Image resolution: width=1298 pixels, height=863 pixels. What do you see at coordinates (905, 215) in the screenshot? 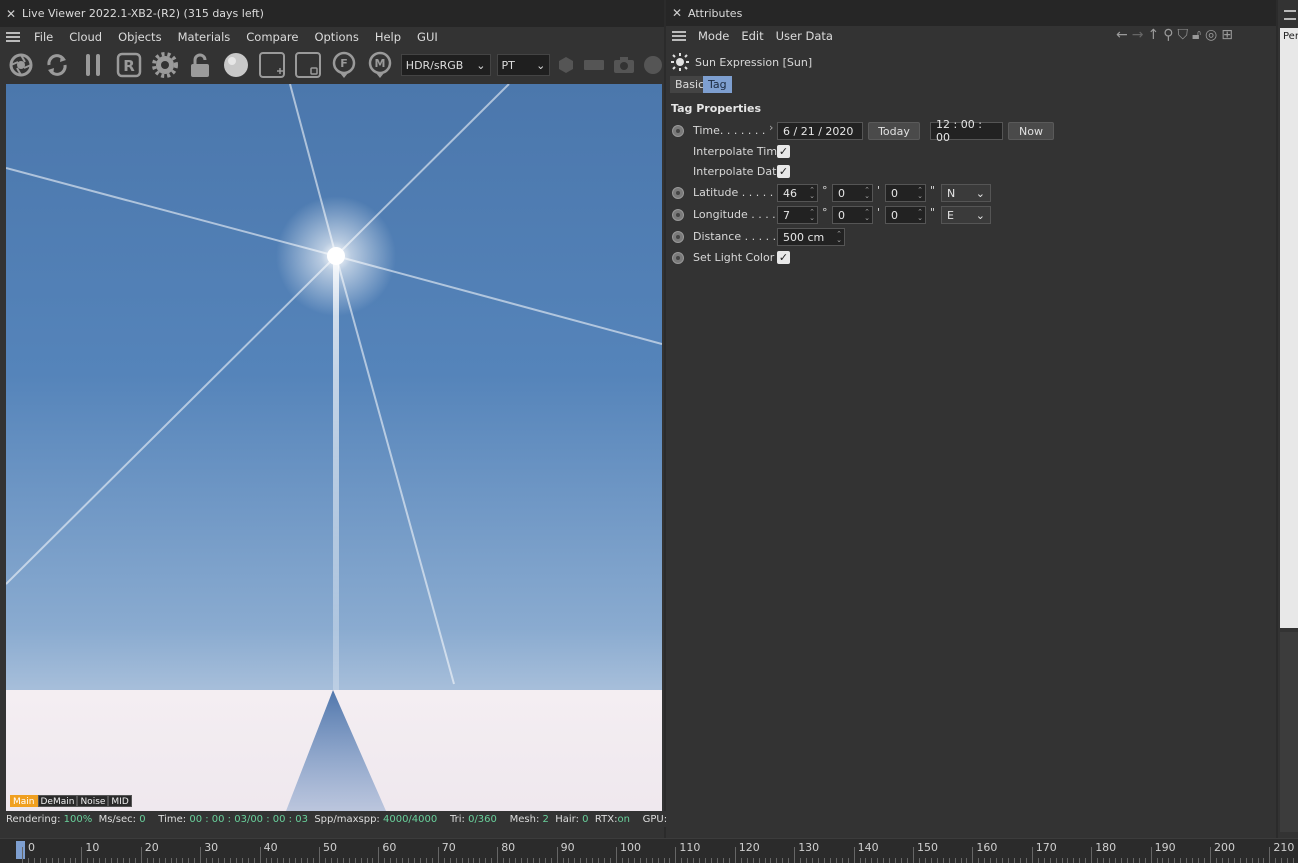
I see `longitude-seconds-field: 0 ⌃ ⌄` at bounding box center [905, 215].